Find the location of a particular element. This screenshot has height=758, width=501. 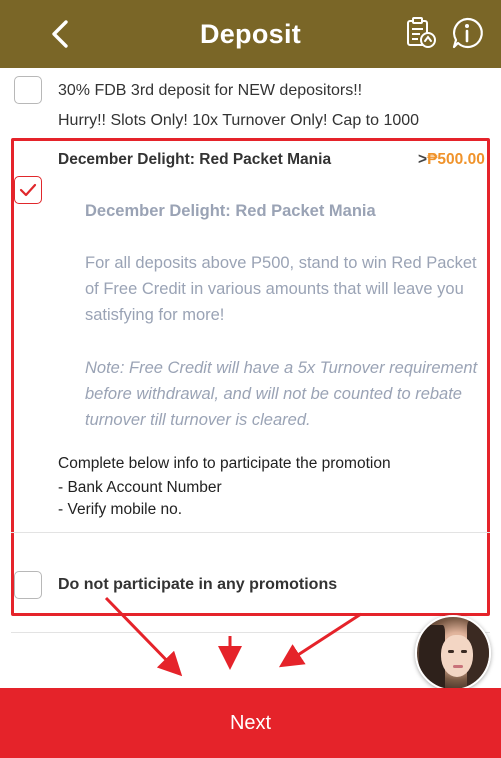

list-item: - Bank Account Number is located at coordinates (140, 487).